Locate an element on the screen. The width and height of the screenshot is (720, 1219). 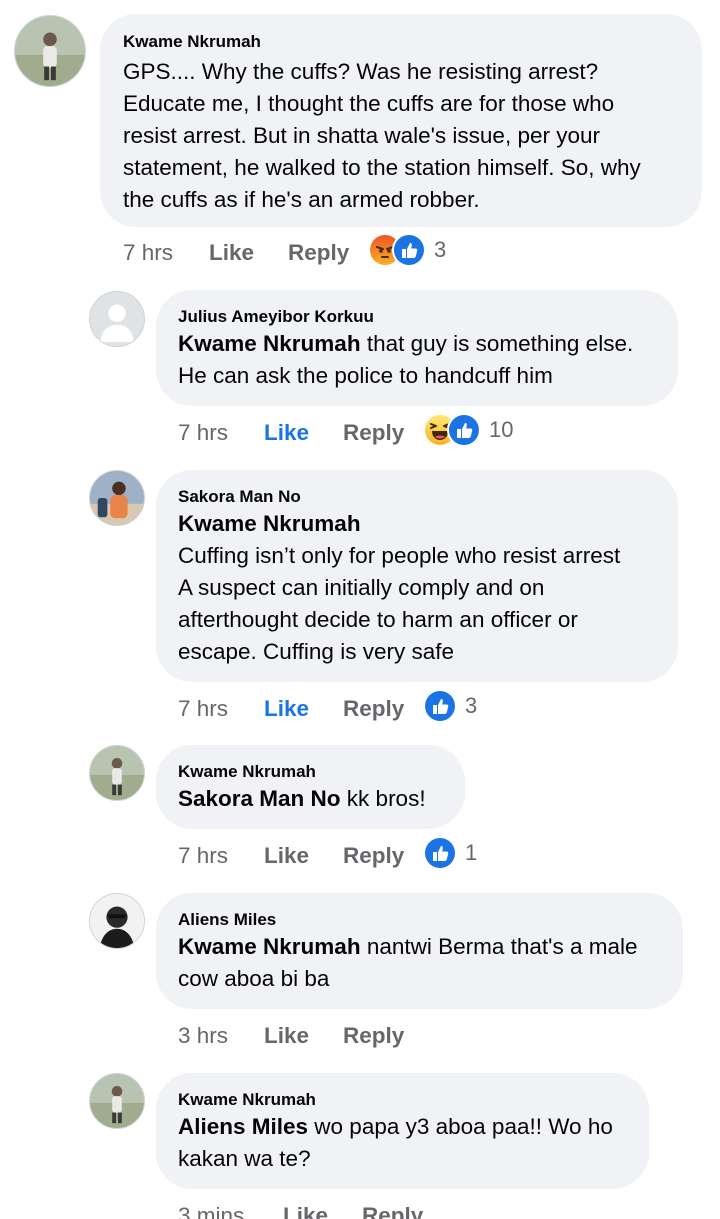
comment-text: Sakora Man No kk bros! is located at coordinates (302, 799).